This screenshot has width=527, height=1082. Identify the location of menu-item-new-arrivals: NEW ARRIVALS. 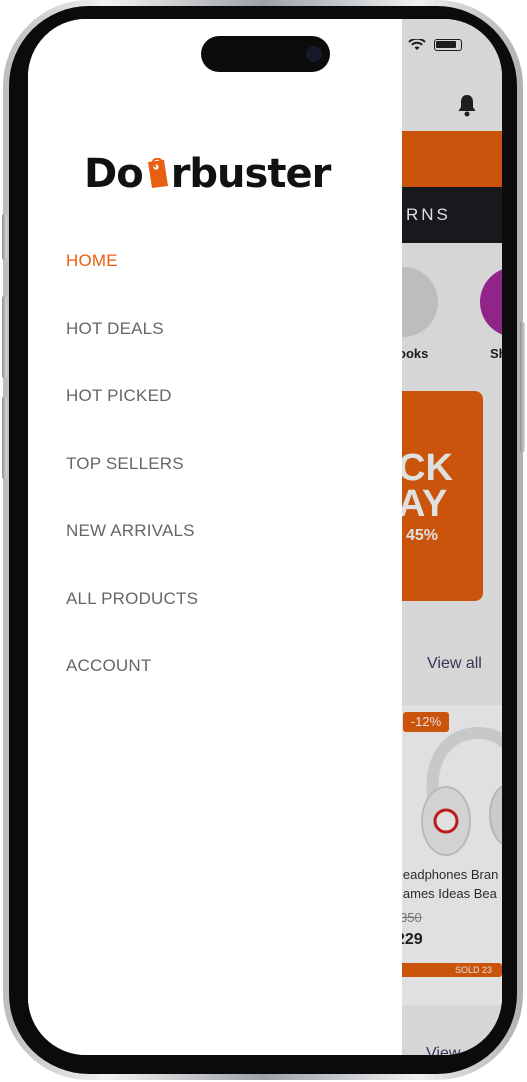
(130, 531).